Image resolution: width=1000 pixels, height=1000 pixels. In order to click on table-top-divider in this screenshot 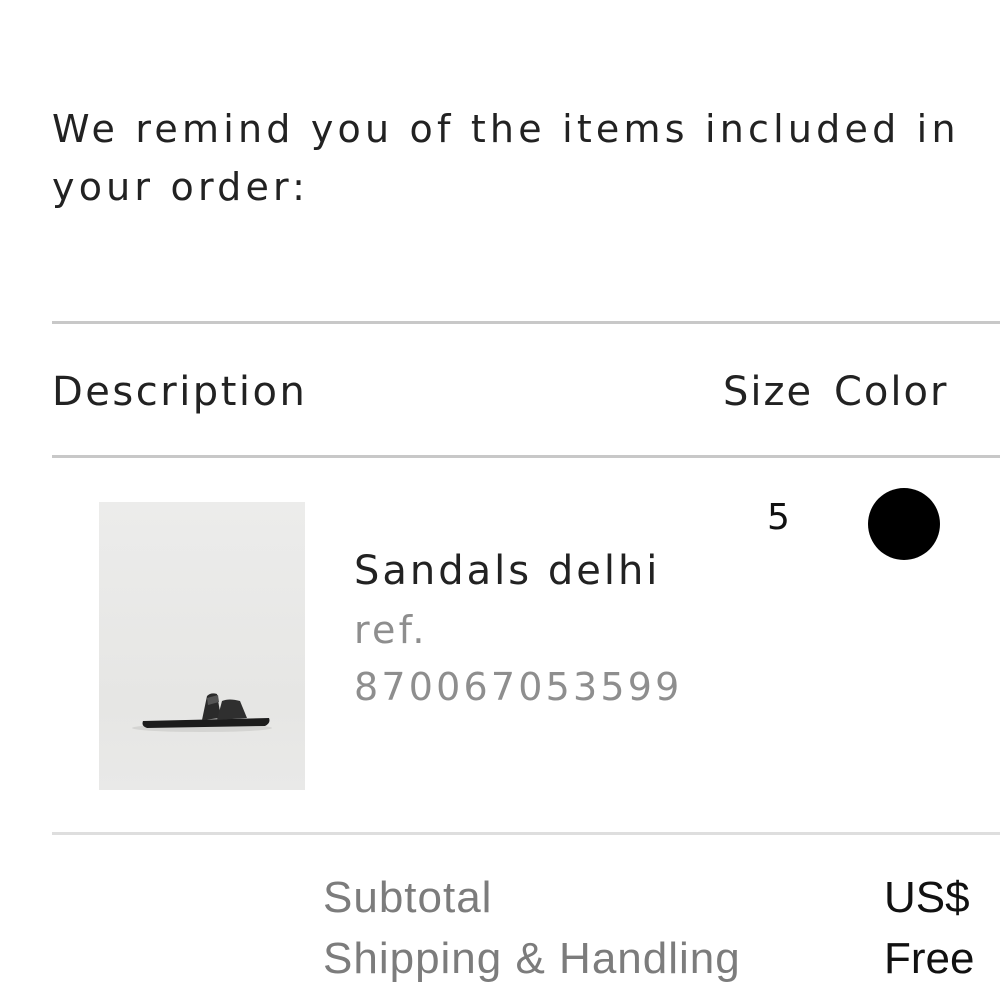, I will do `click(526, 322)`.